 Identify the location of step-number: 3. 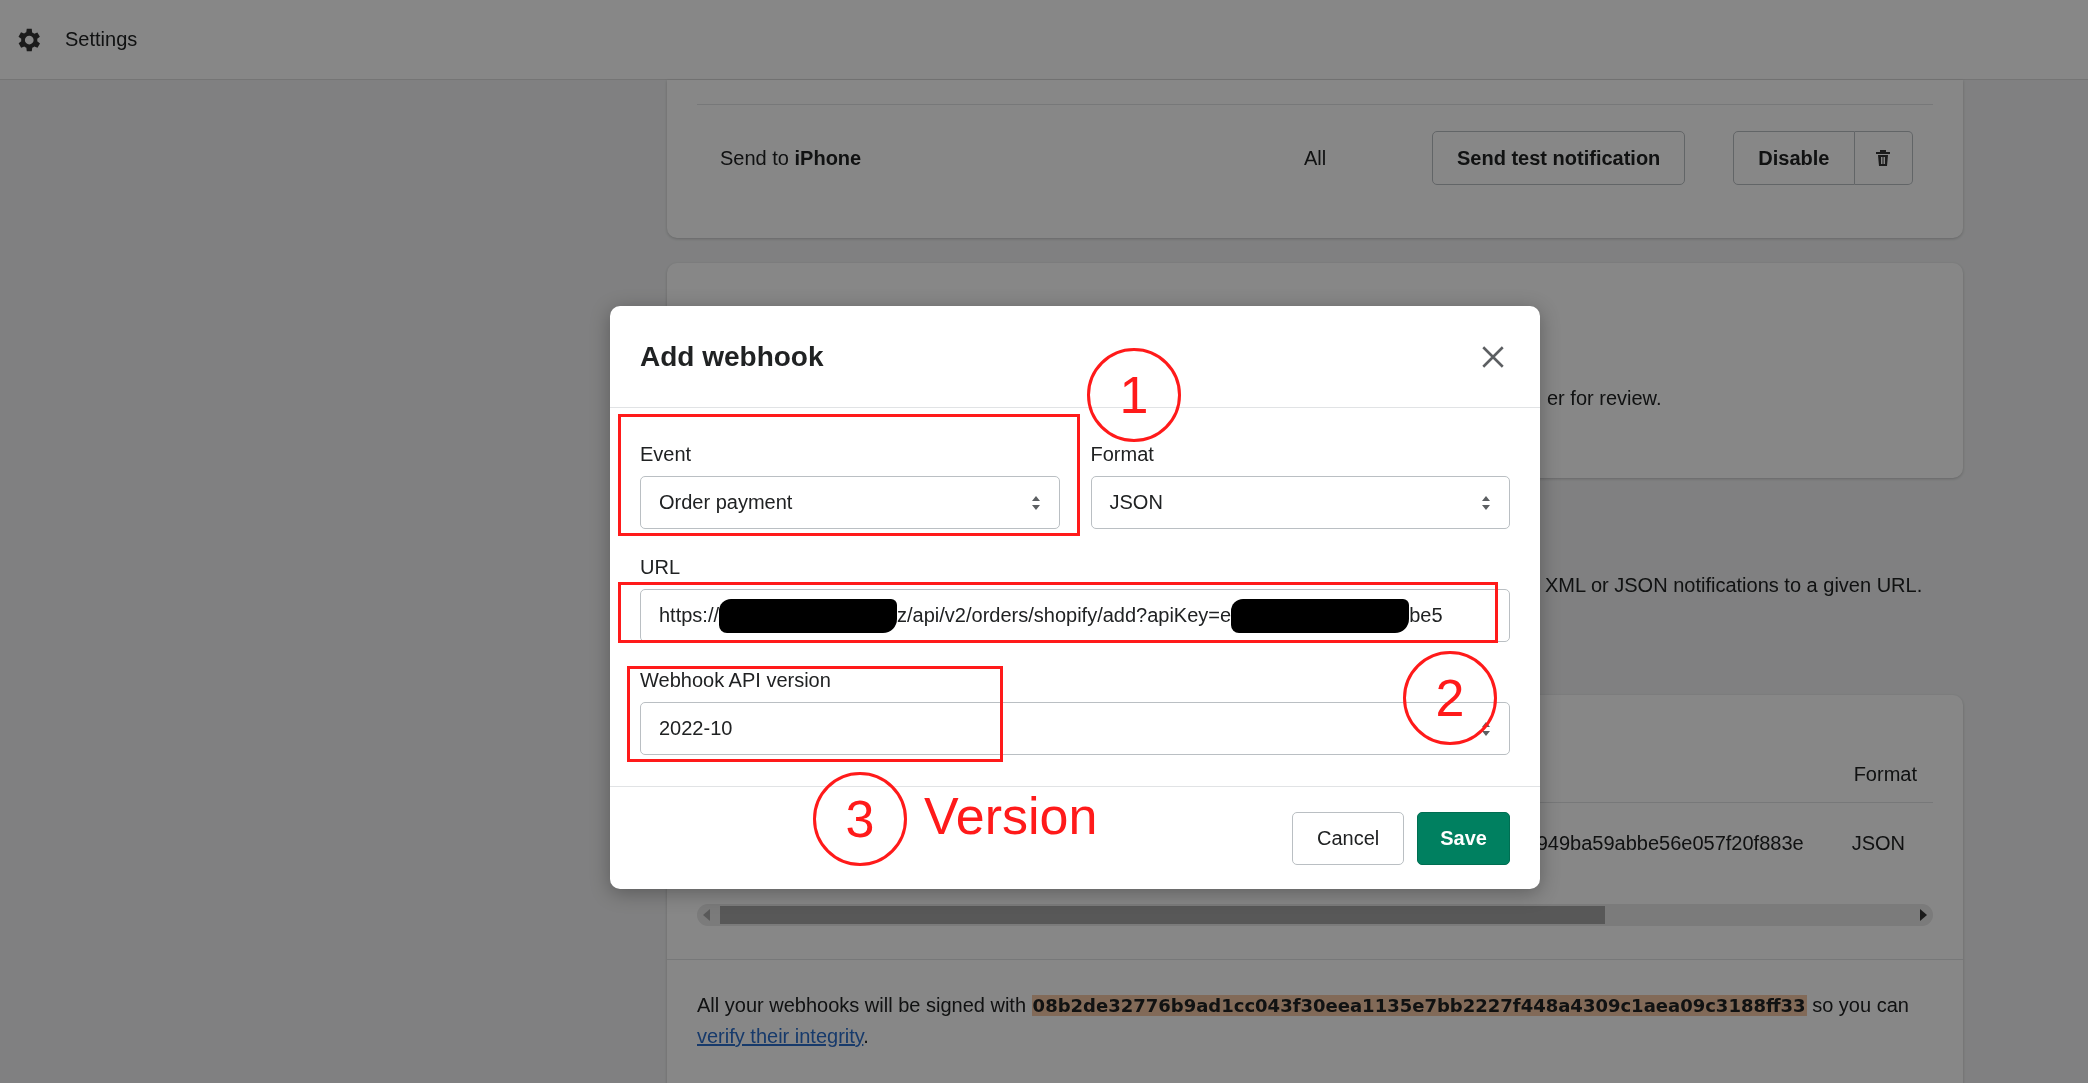
(860, 819).